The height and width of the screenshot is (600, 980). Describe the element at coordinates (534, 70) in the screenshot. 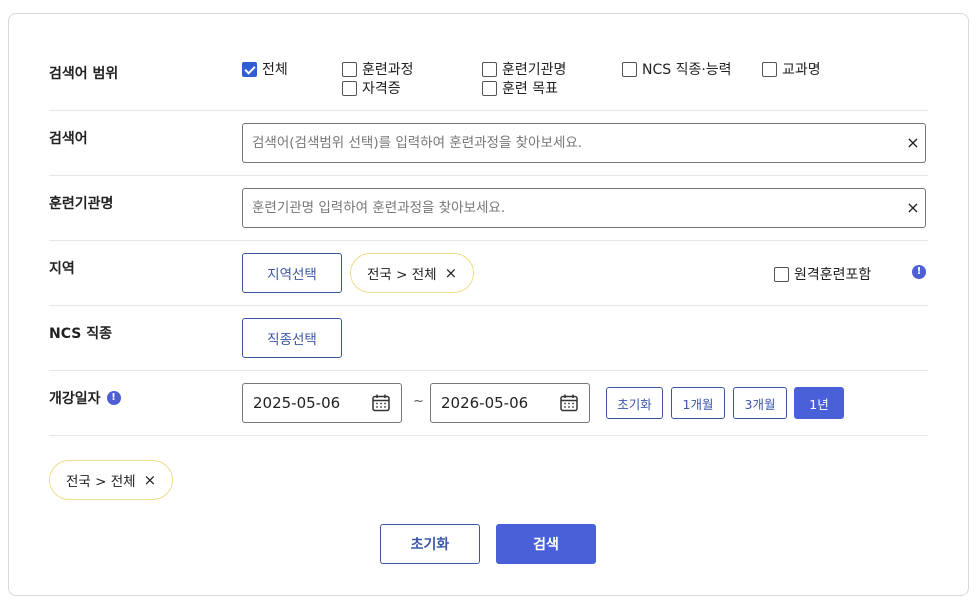

I see `scope-option-label: 훈련기관명` at that location.